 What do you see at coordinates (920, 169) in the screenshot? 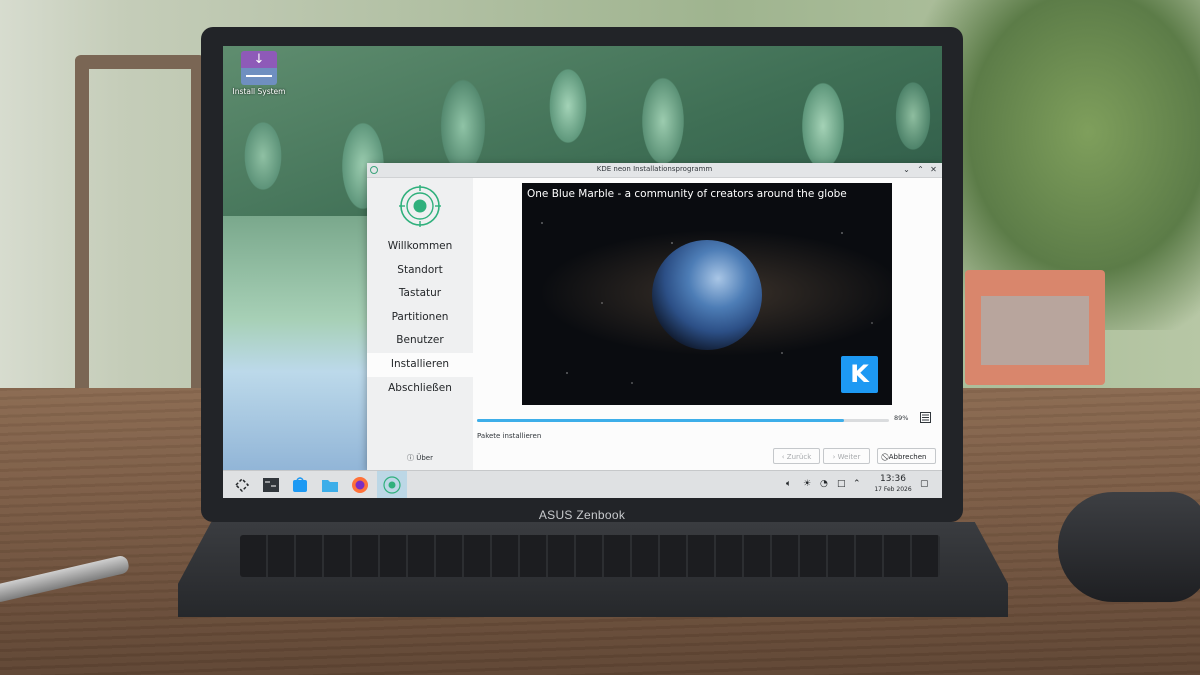
I see `maximize-button: ⌃` at bounding box center [920, 169].